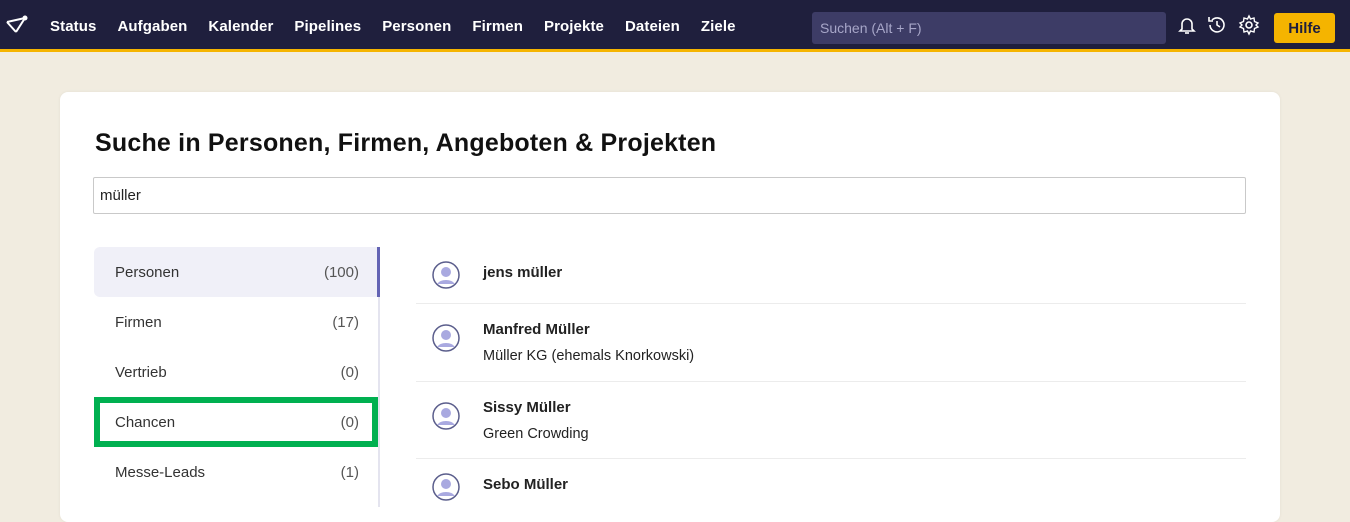 The image size is (1350, 522). Describe the element at coordinates (669, 195) in the screenshot. I see `search-query-input` at that location.